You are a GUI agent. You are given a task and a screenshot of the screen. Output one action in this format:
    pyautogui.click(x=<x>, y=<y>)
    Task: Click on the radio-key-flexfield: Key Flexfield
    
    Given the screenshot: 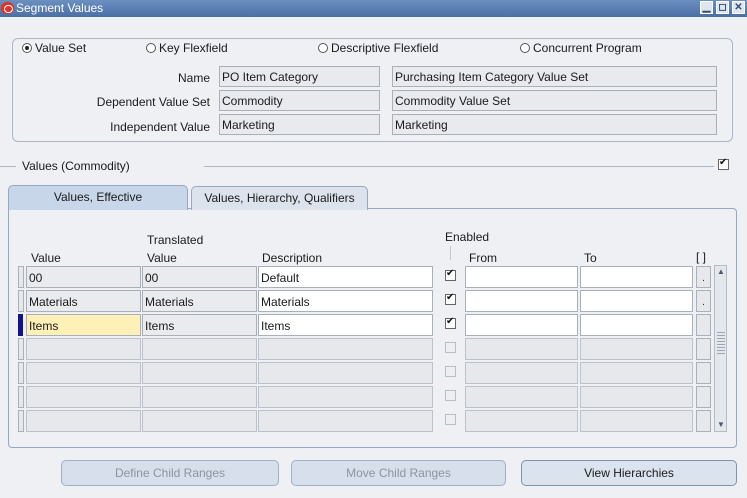 What is the action you would take?
    pyautogui.click(x=187, y=48)
    